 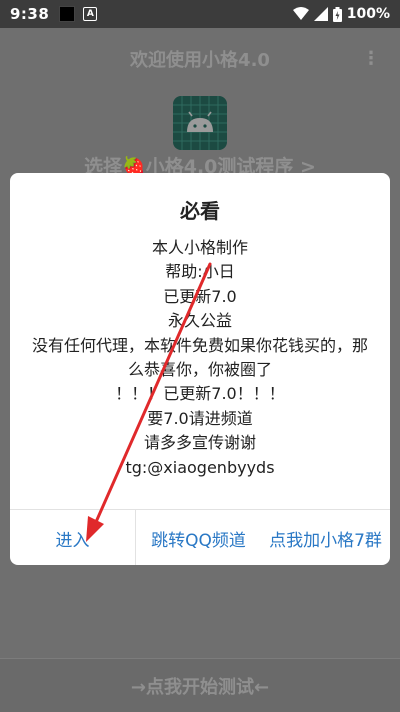 What do you see at coordinates (300, 14) in the screenshot?
I see `wifi-icon` at bounding box center [300, 14].